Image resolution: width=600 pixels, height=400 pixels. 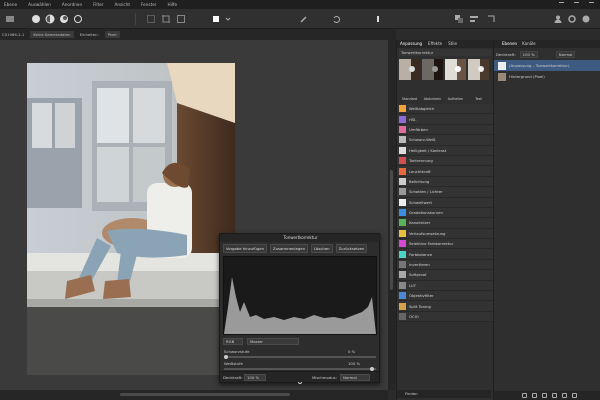 I want to click on fx-icon, so click(x=554, y=395).